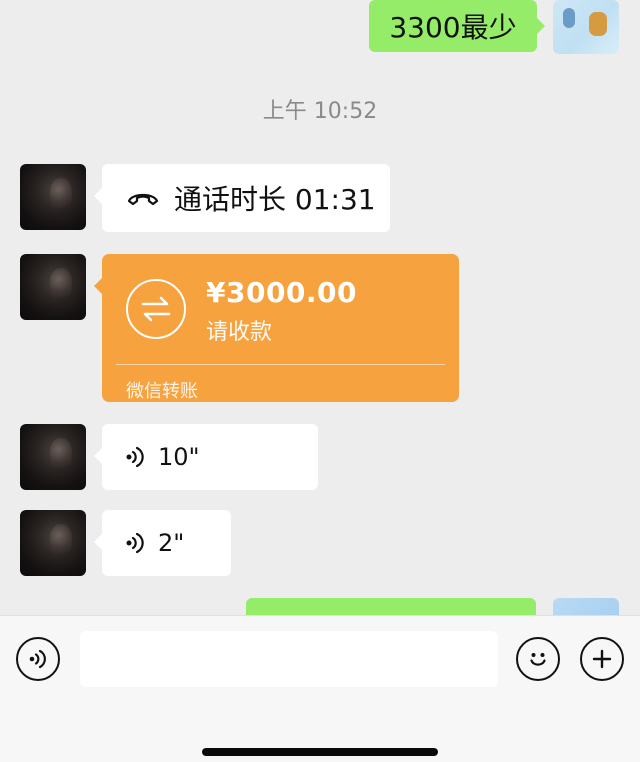  I want to click on voice-message-bubble: 2", so click(162, 543).